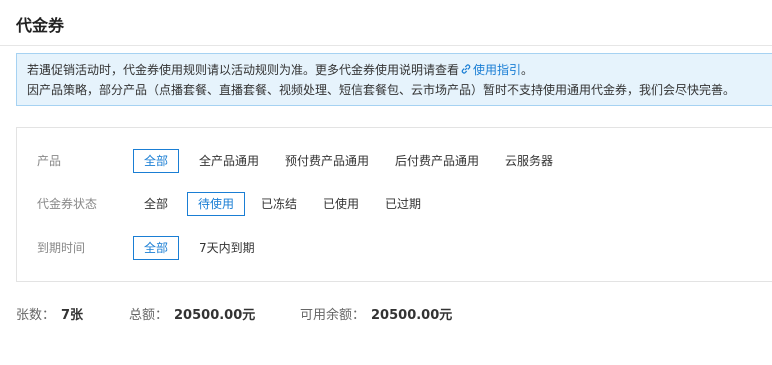 The image size is (772, 365). What do you see at coordinates (227, 248) in the screenshot?
I see `expiry-option-7days: 7天内到期` at bounding box center [227, 248].